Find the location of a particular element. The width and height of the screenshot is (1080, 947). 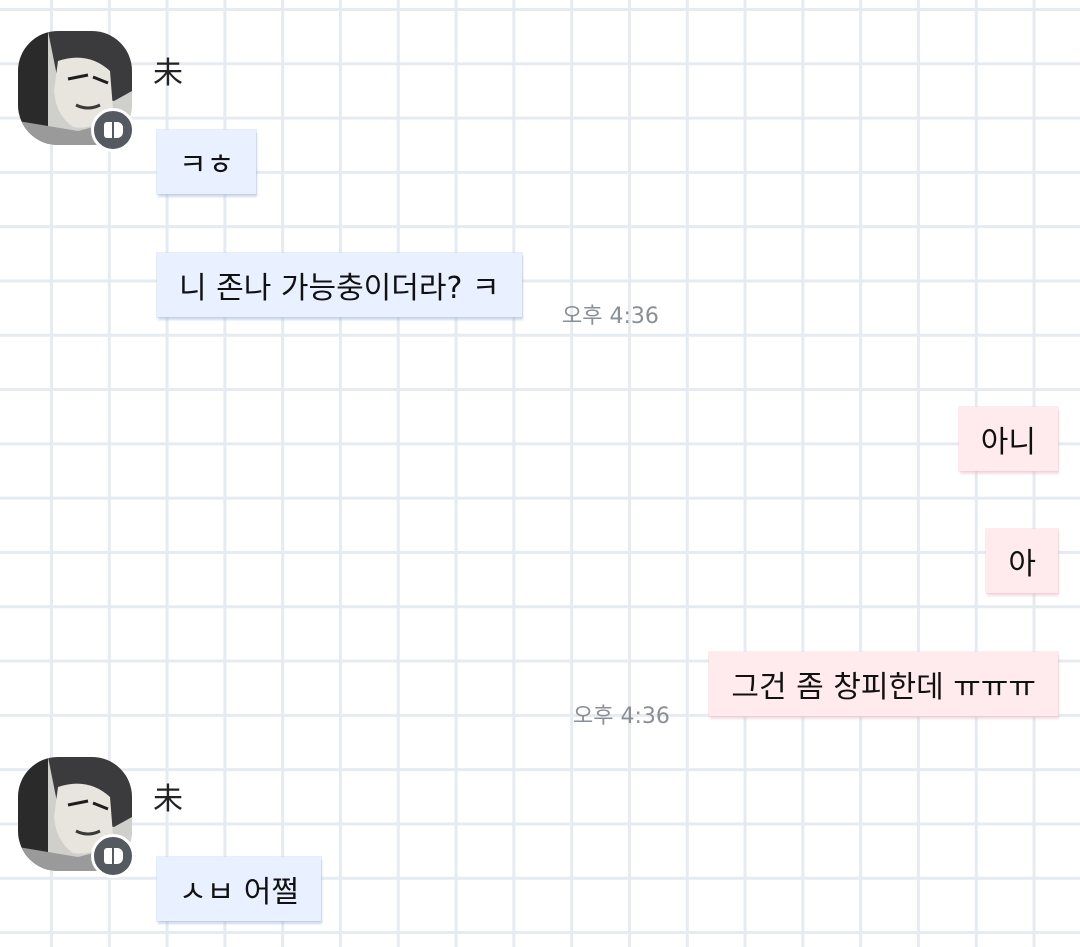

message-bubble: 아 is located at coordinates (1022, 561).